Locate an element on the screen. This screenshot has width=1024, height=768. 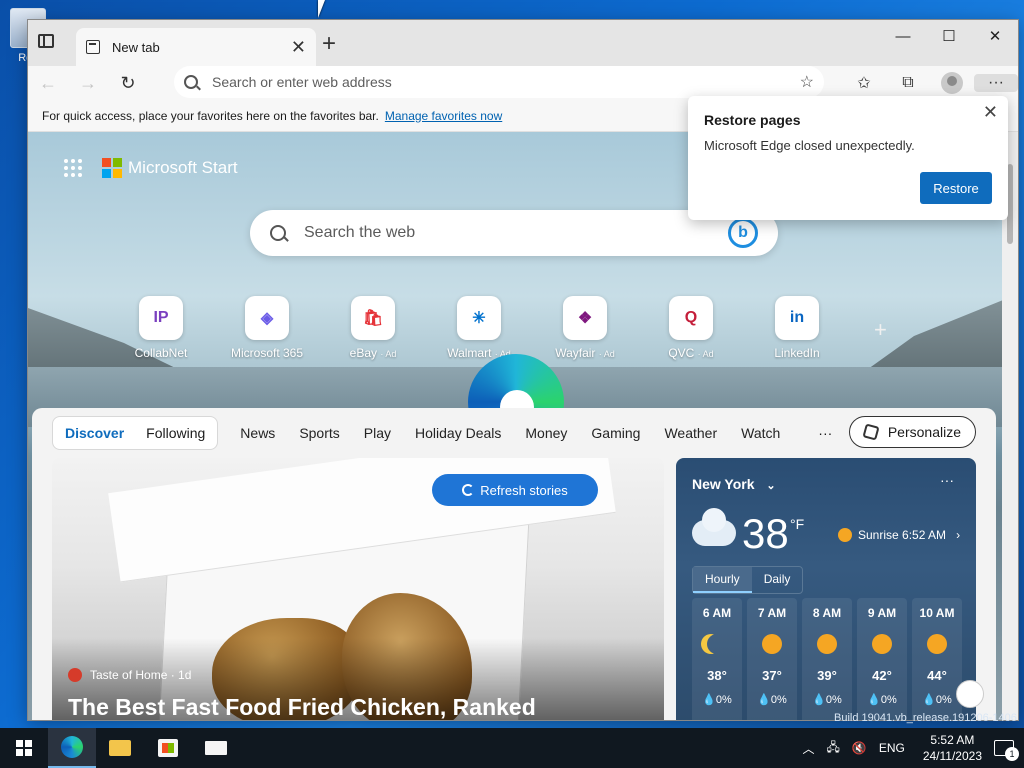
personalize-icon is located at coordinates (871, 432).